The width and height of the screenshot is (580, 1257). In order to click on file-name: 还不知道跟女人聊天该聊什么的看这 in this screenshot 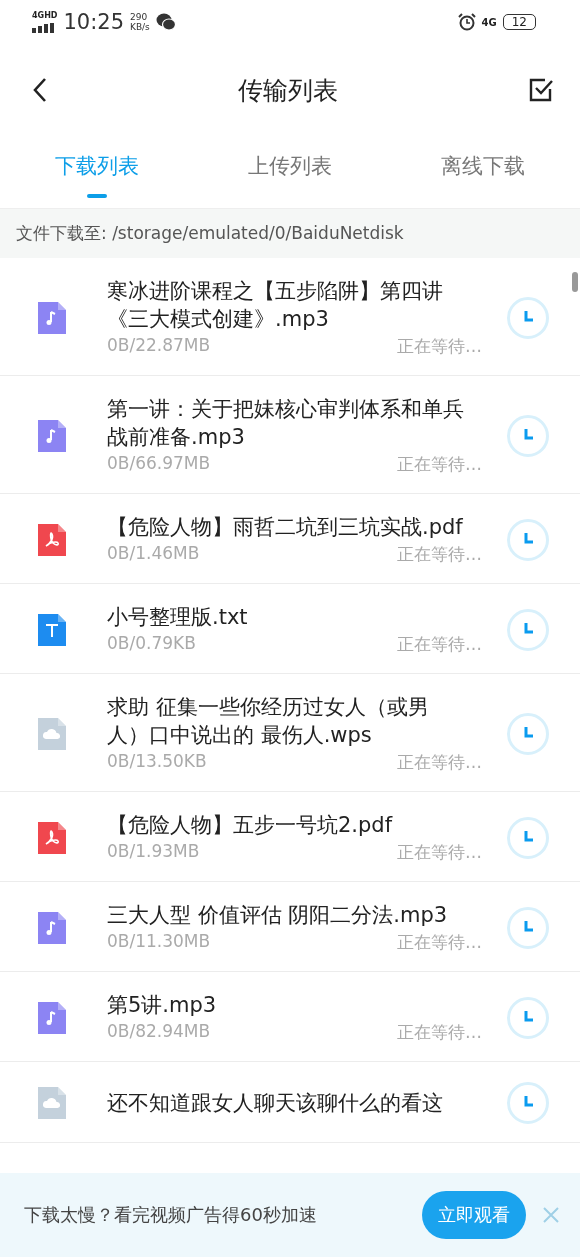, I will do `click(275, 1103)`.